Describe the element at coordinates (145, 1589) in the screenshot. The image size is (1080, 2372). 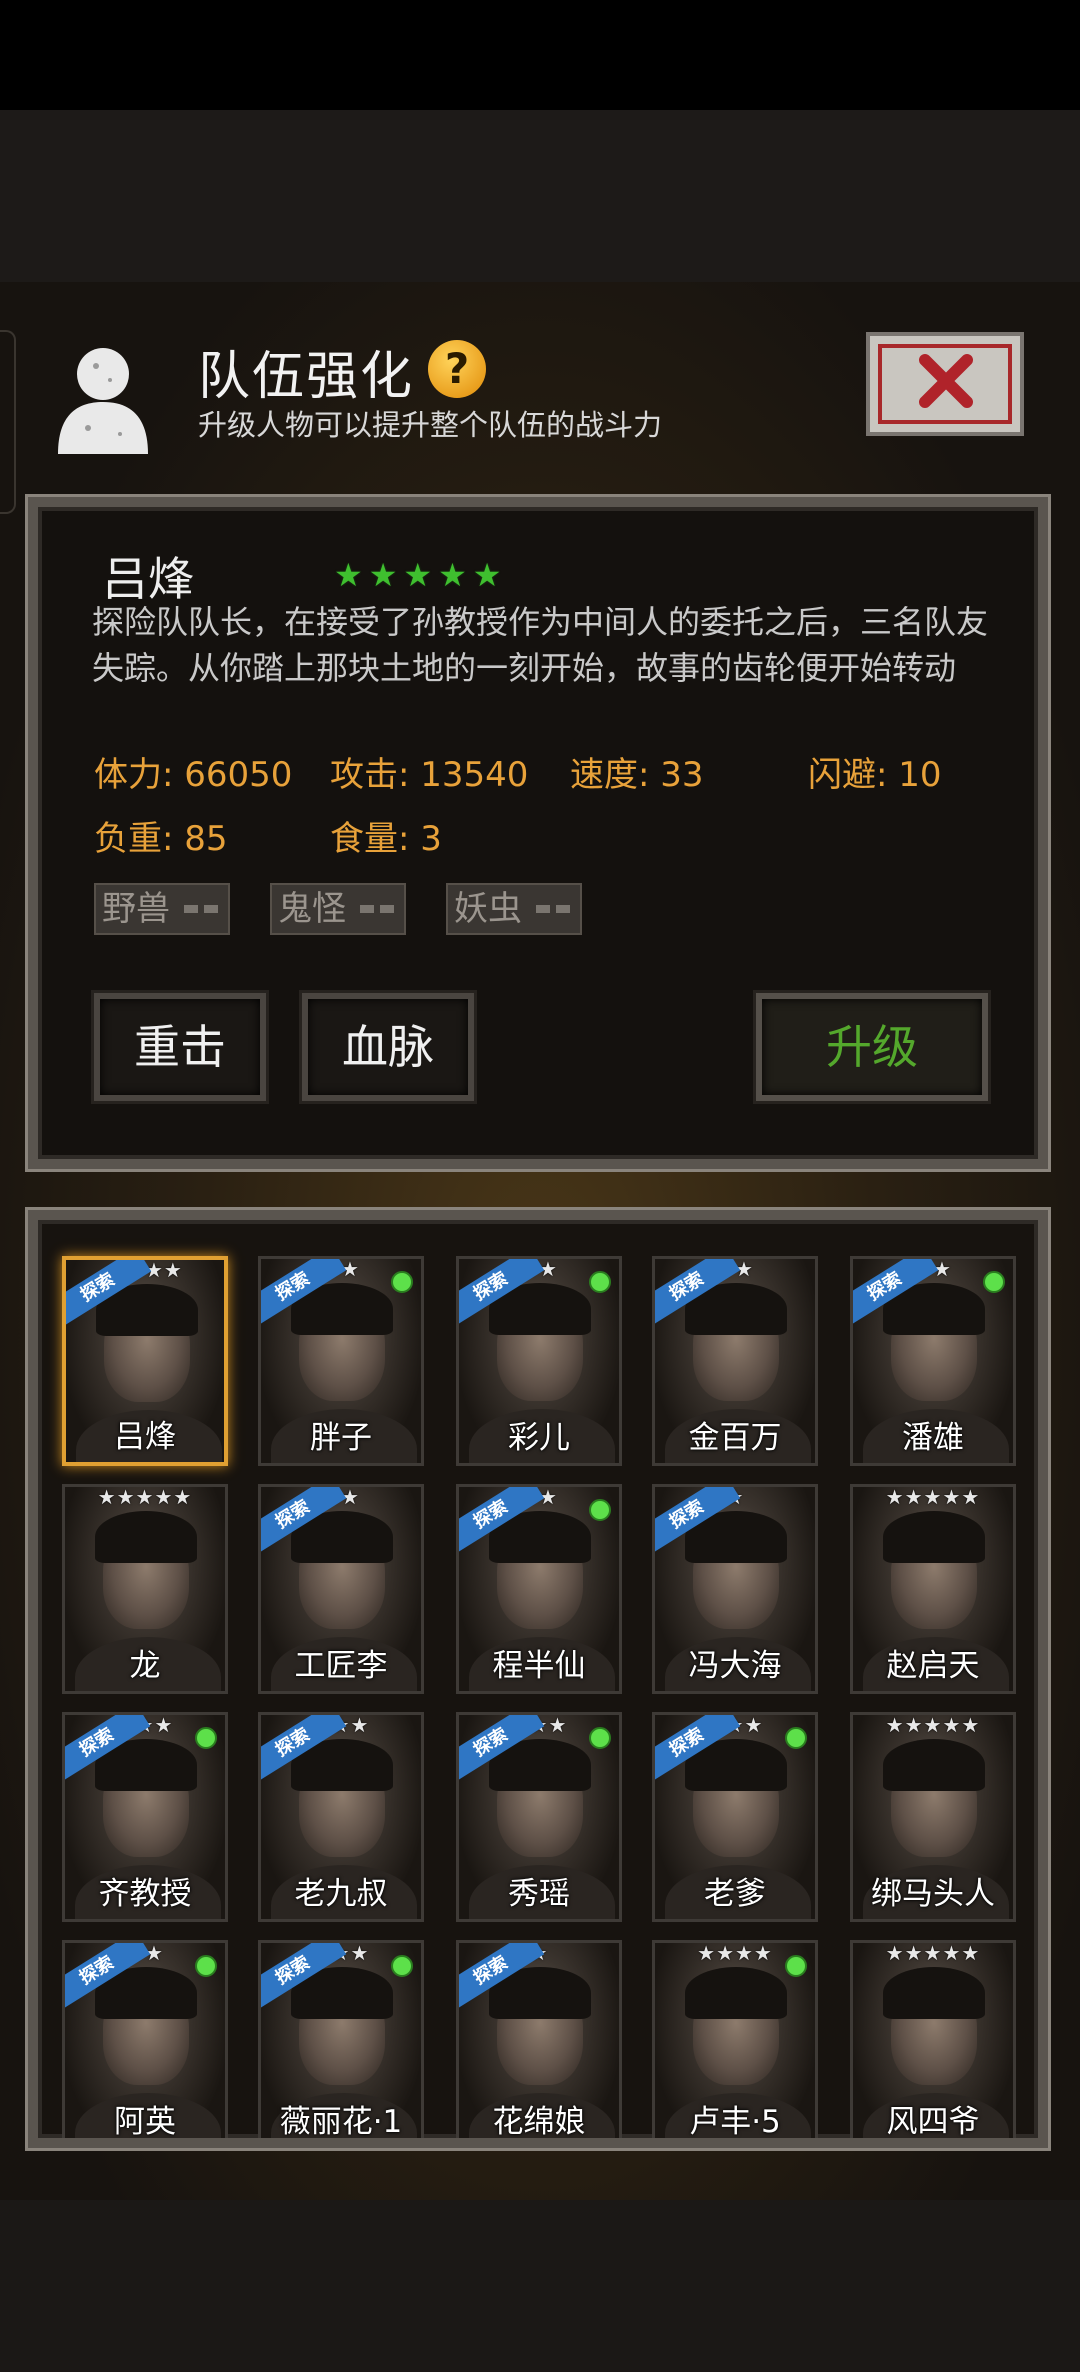
I see `character-card: ★★★★★ 龙` at that location.